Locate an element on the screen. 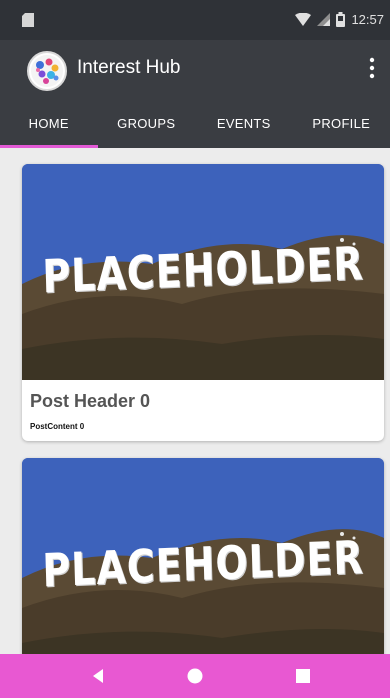 The image size is (390, 698). system-nav-bar is located at coordinates (195, 676).